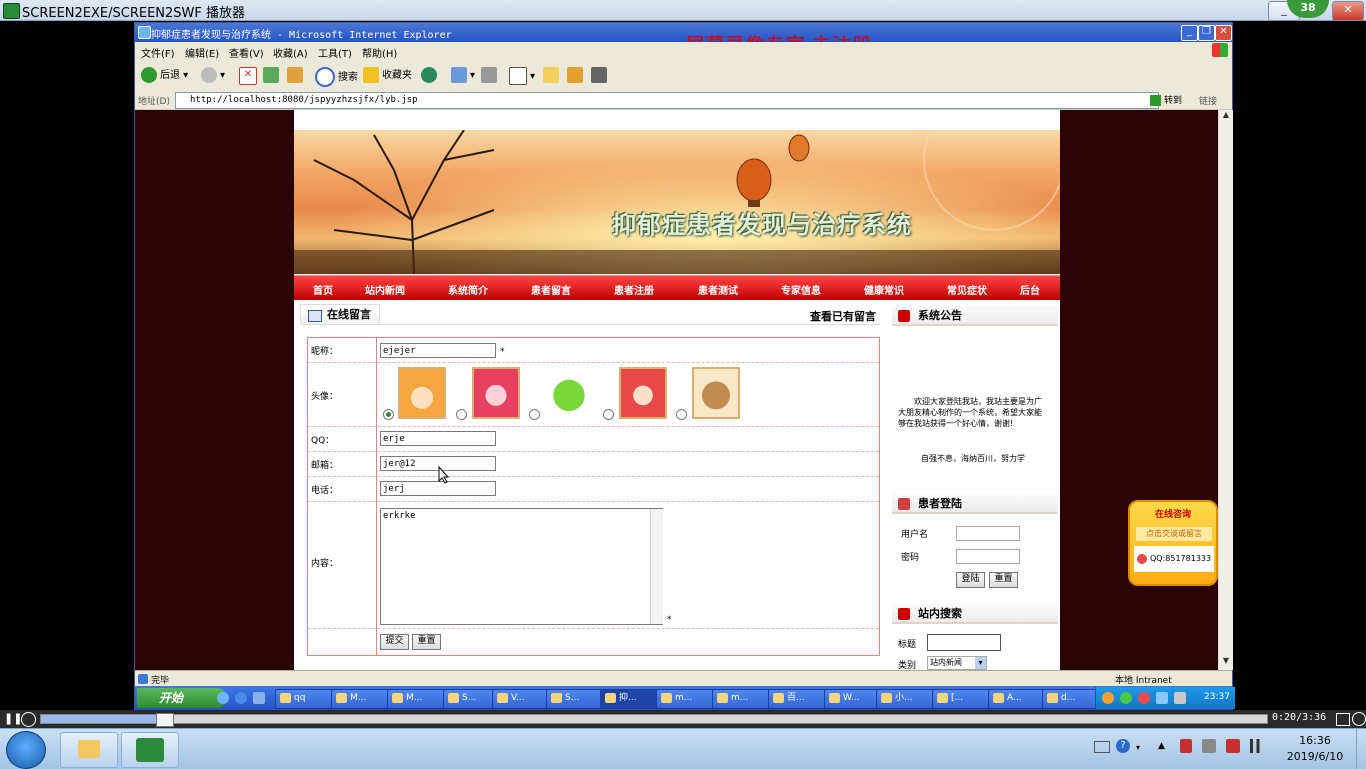  I want to click on print-button, so click(490, 76).